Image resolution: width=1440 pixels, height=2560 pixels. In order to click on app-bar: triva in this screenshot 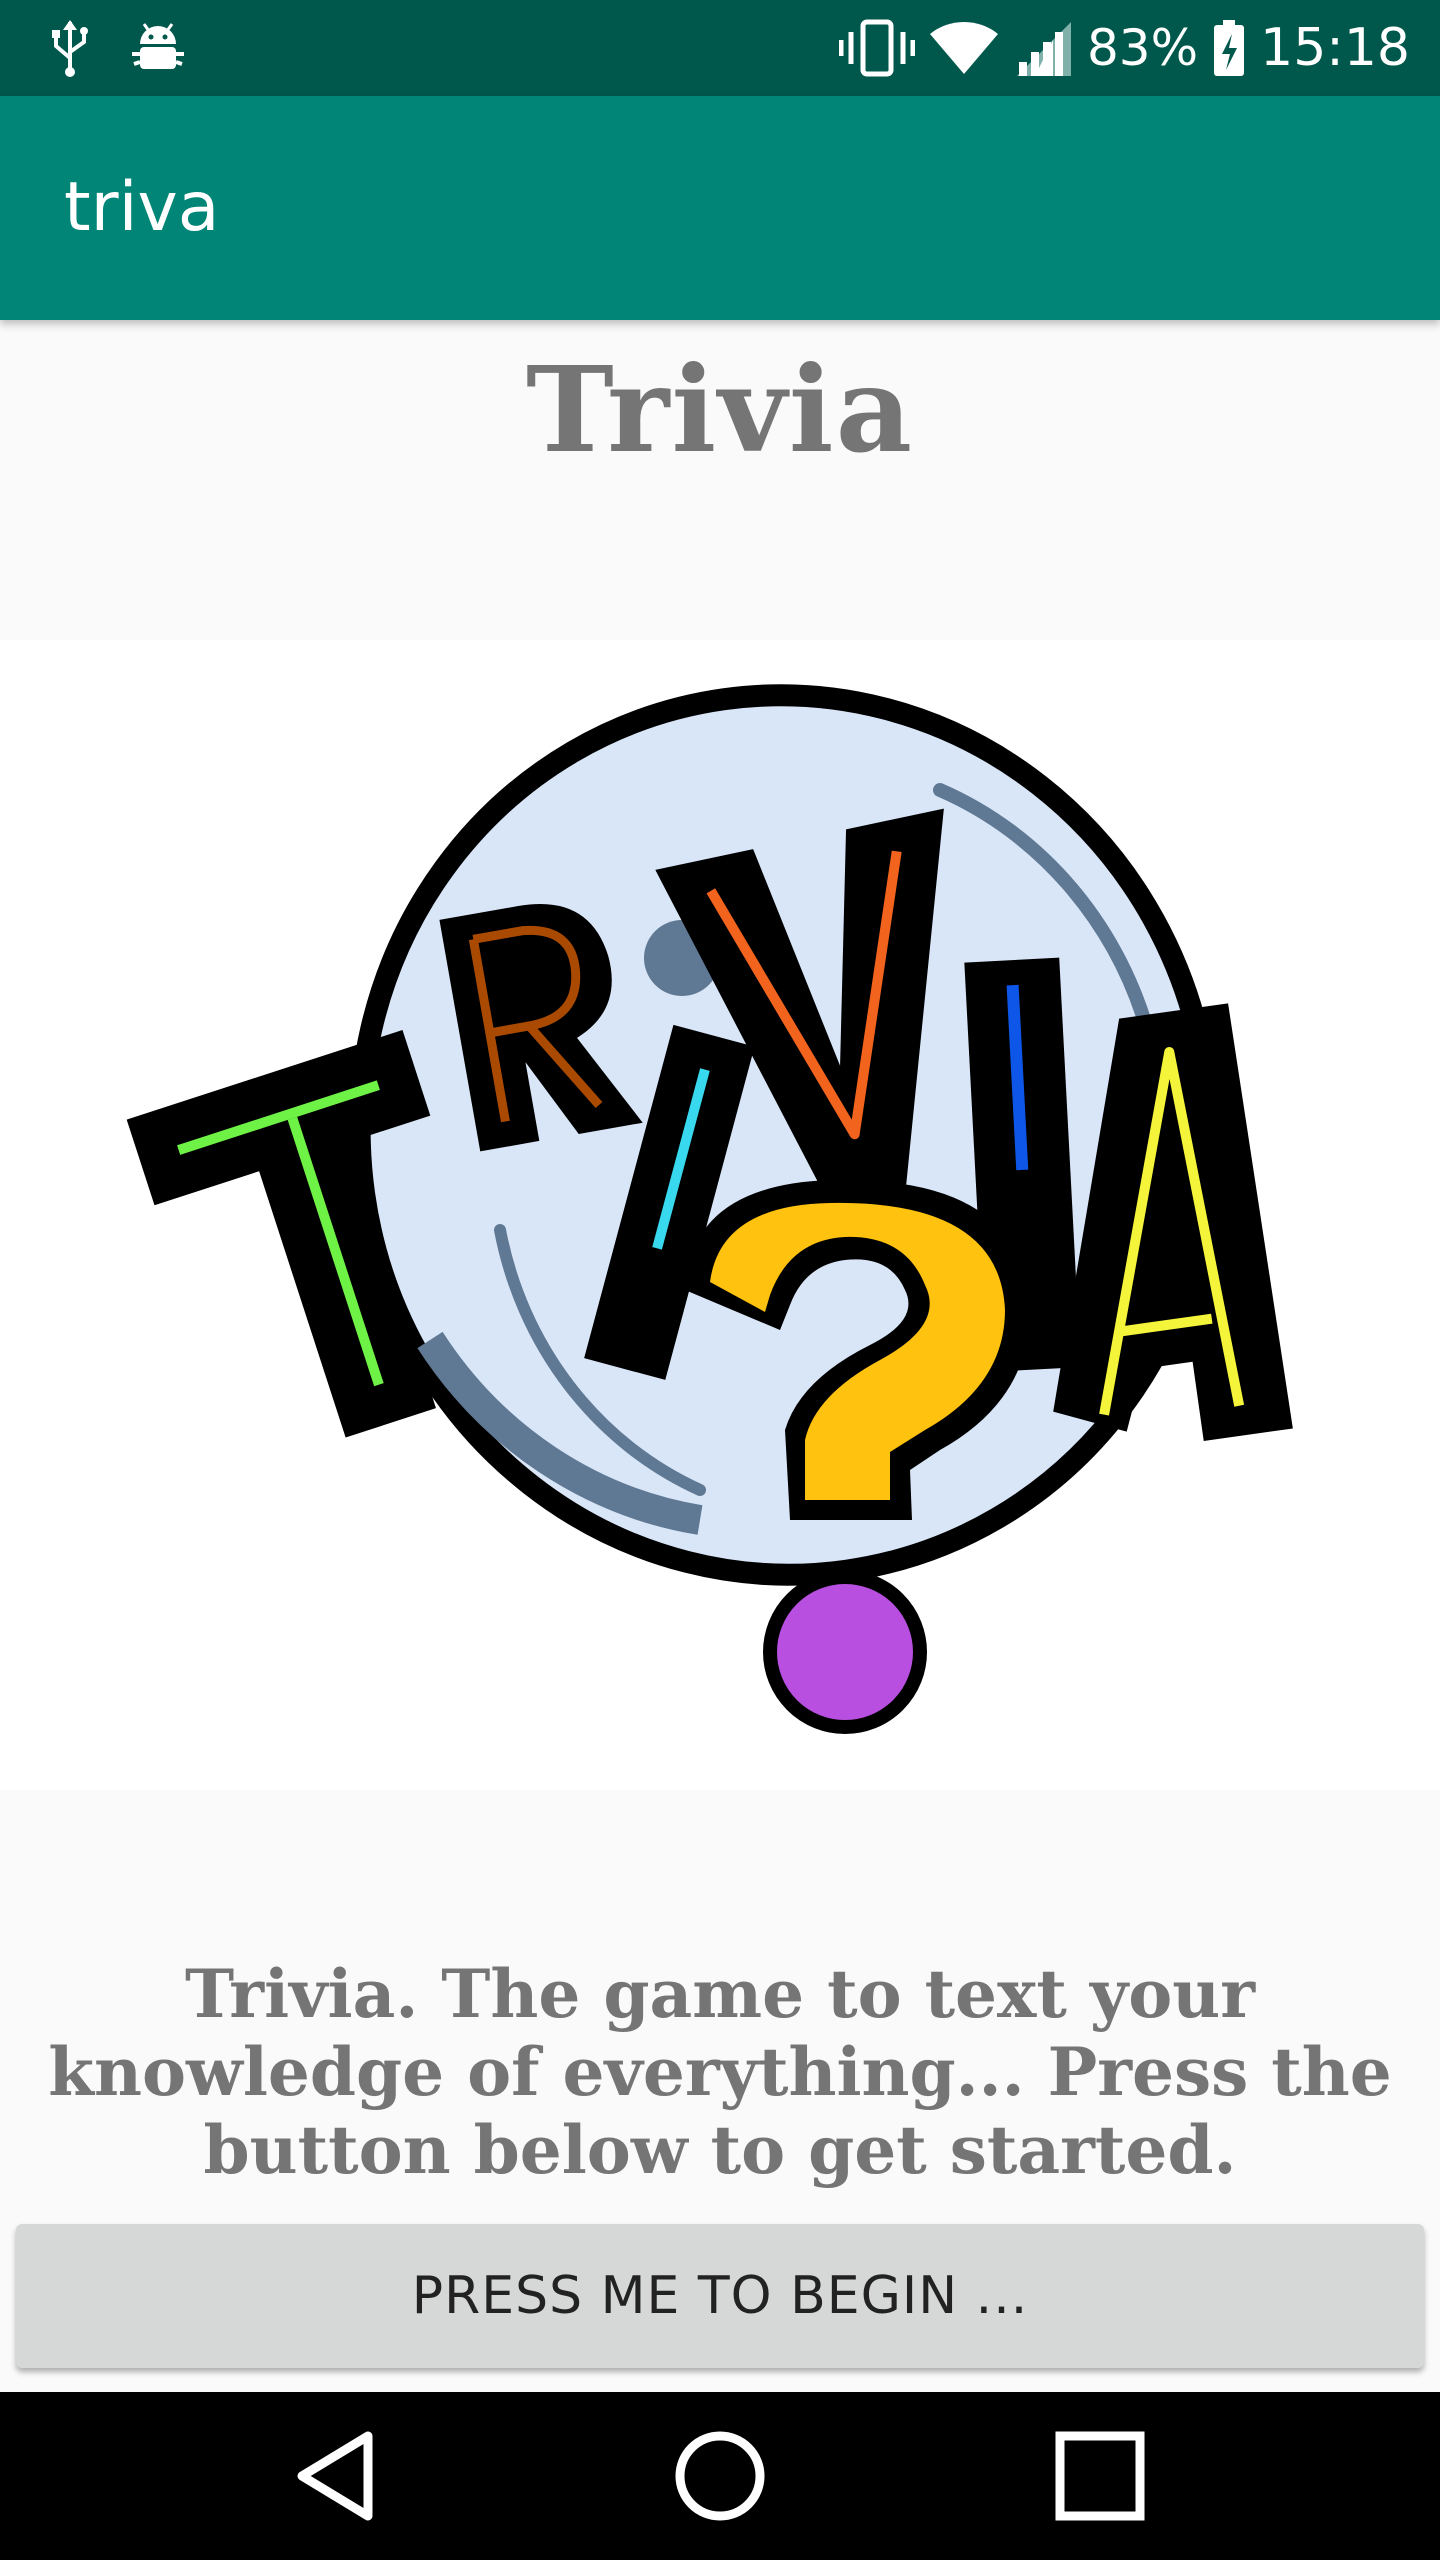, I will do `click(720, 208)`.